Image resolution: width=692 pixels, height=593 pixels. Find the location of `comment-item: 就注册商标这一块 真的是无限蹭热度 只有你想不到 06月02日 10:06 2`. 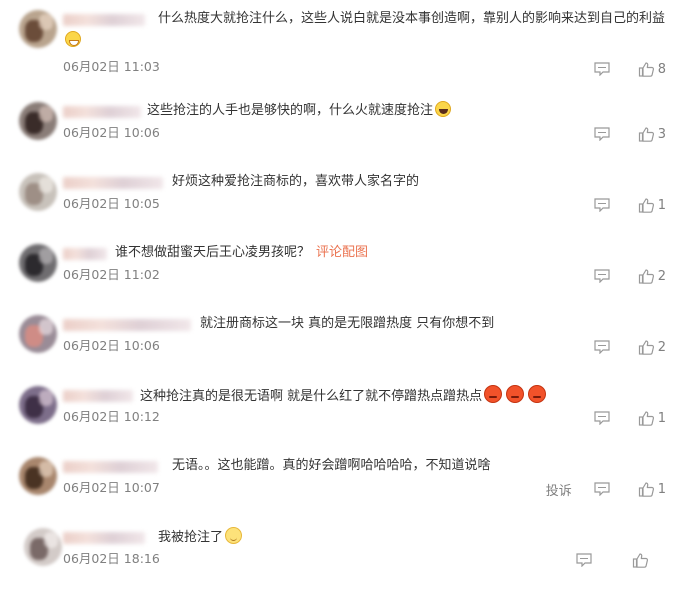

comment-item: 就注册商标这一块 真的是无限蹭热度 只有你想不到 06月02日 10:06 2 is located at coordinates (346, 344).